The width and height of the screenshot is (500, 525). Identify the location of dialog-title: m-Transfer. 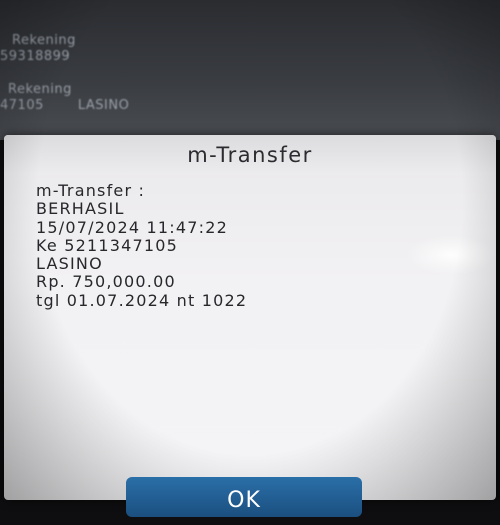
(250, 155).